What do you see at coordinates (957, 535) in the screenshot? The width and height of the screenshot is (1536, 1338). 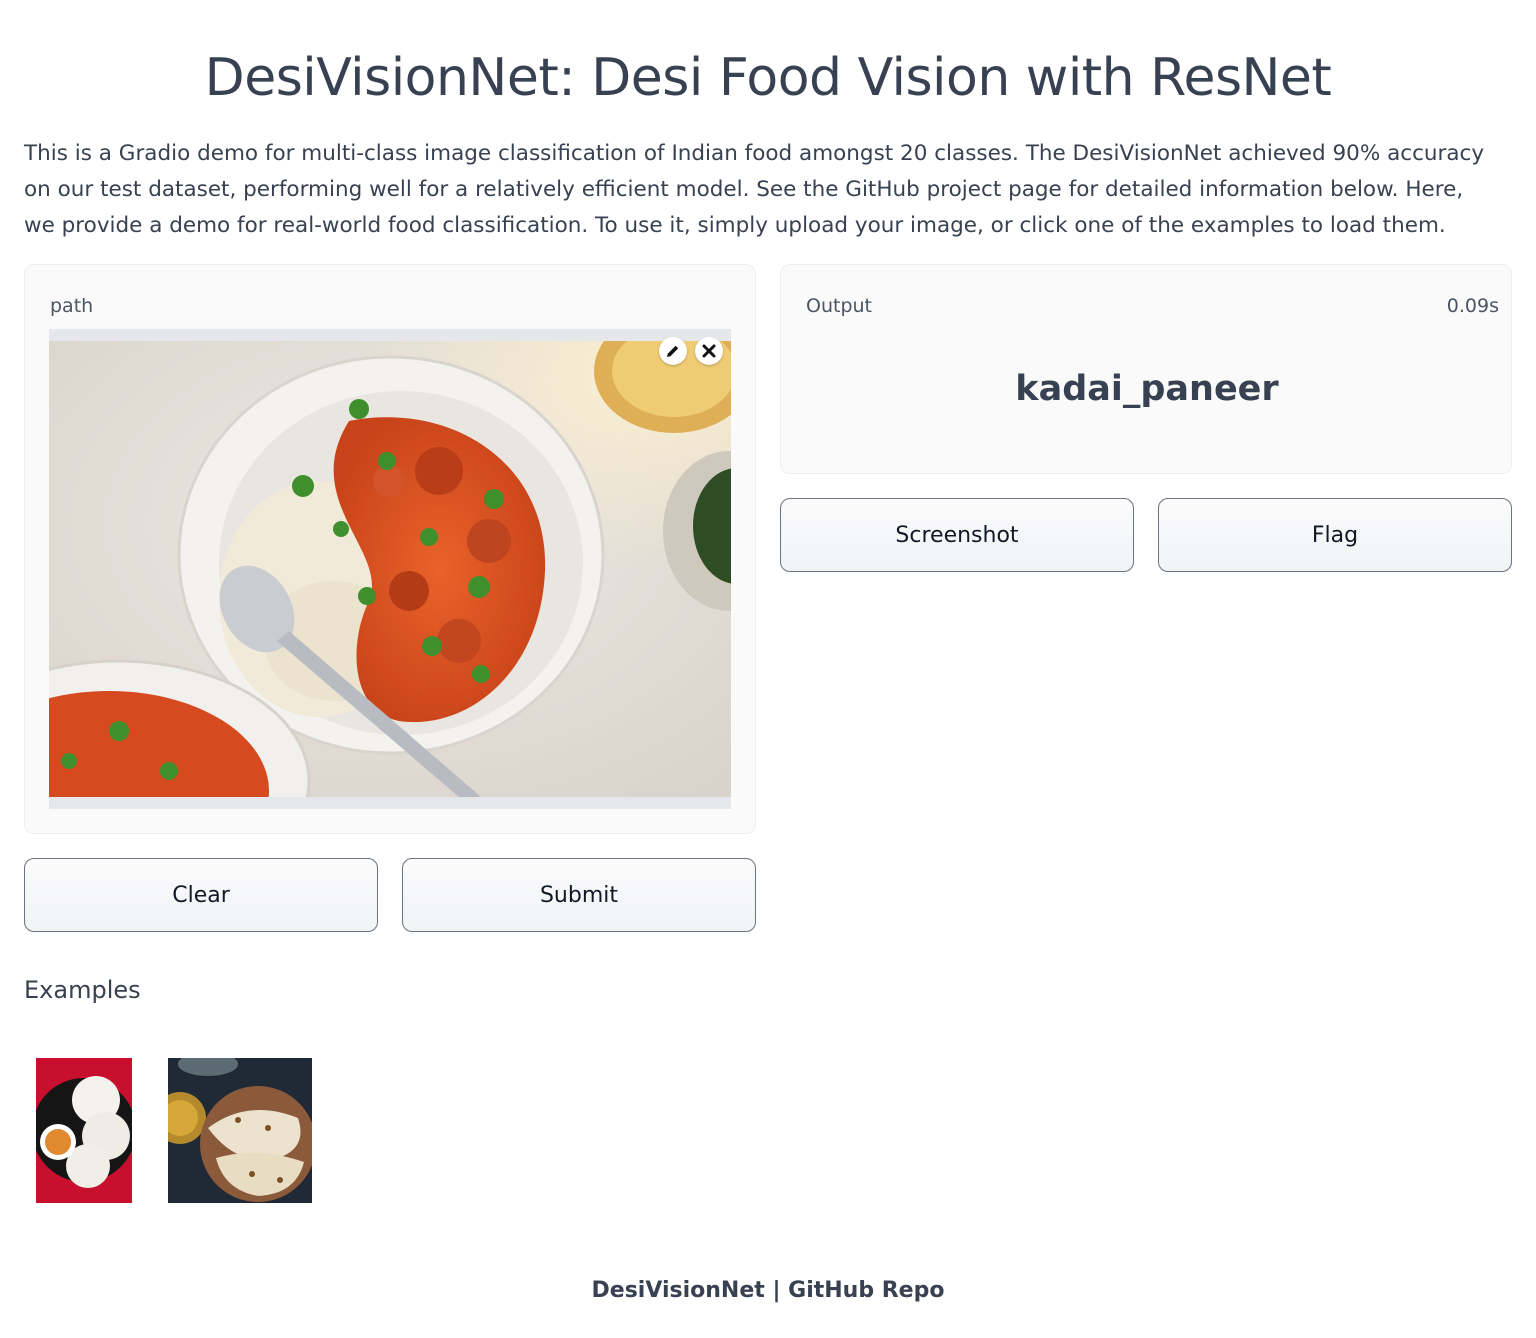 I see `screenshot-button: Screenshot` at bounding box center [957, 535].